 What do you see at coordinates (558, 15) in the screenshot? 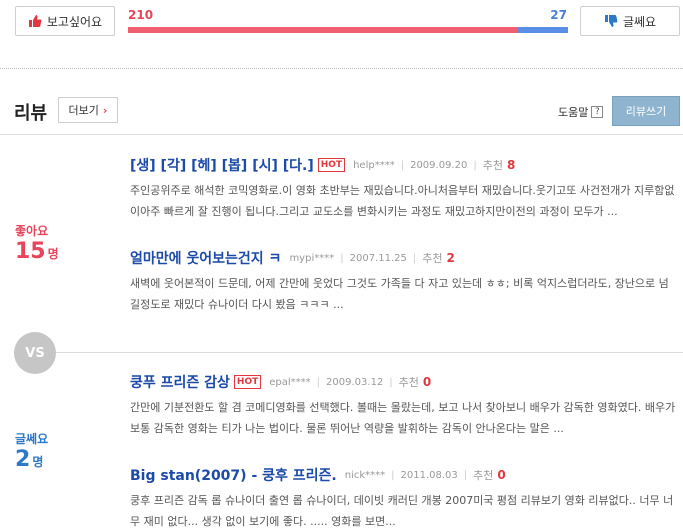
I see `dislike-count: 27` at bounding box center [558, 15].